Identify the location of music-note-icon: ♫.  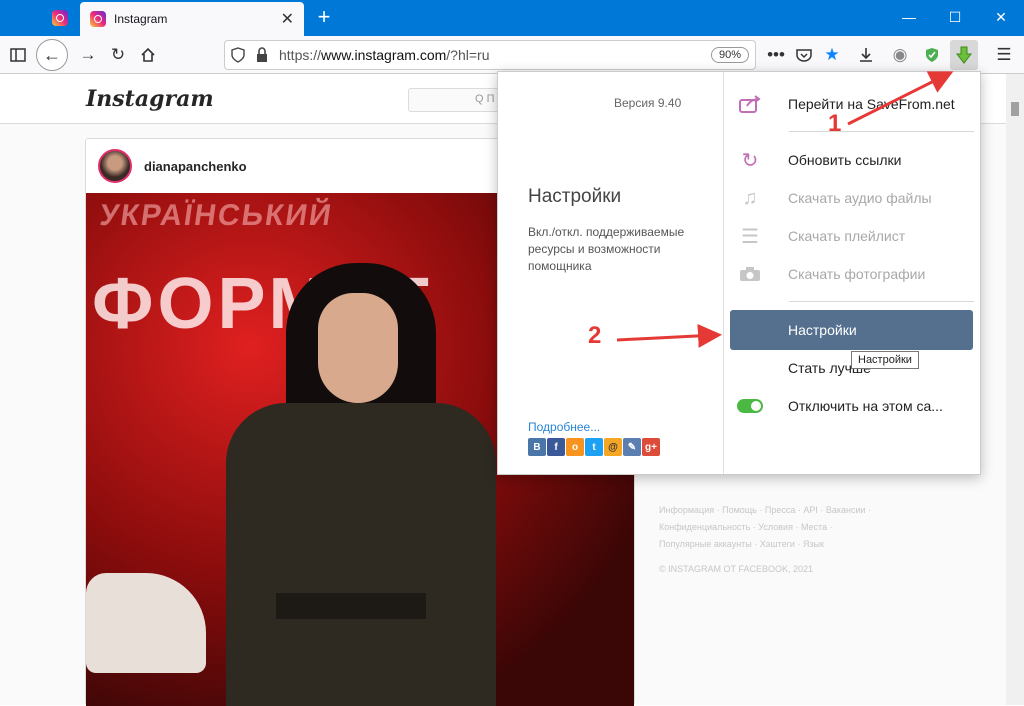
(750, 197).